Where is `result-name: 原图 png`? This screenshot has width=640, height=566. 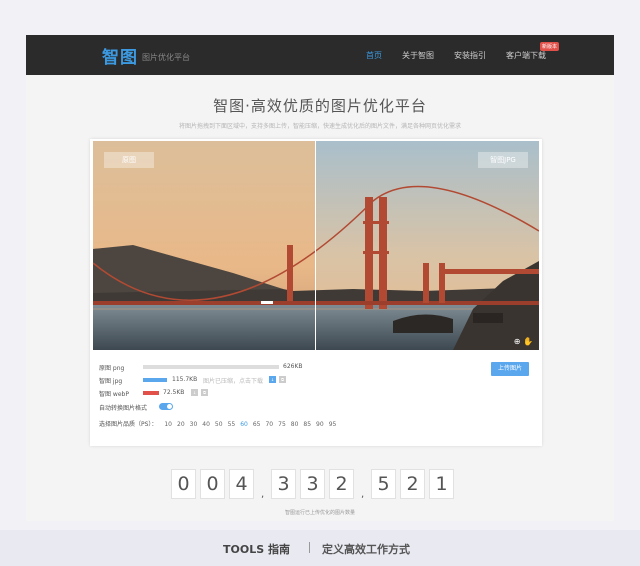 result-name: 原图 png is located at coordinates (112, 368).